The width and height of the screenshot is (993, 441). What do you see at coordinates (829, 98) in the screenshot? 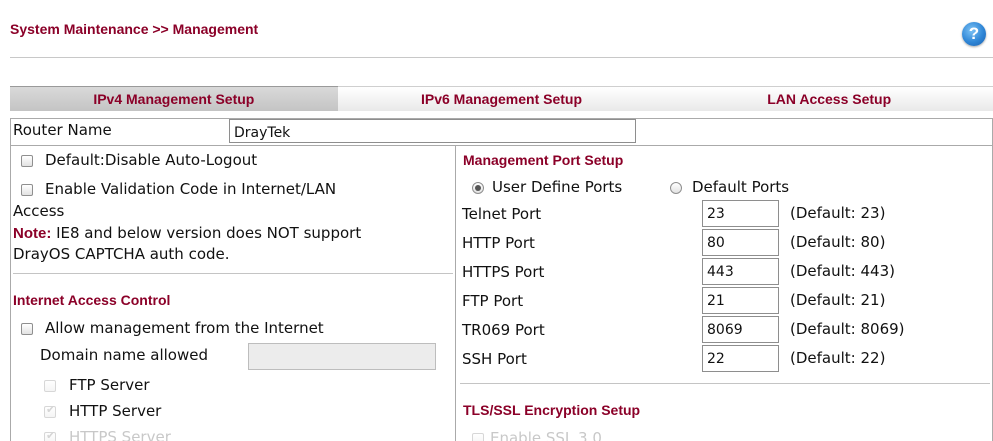
I see `tab-lan-access: LAN Access Setup` at bounding box center [829, 98].